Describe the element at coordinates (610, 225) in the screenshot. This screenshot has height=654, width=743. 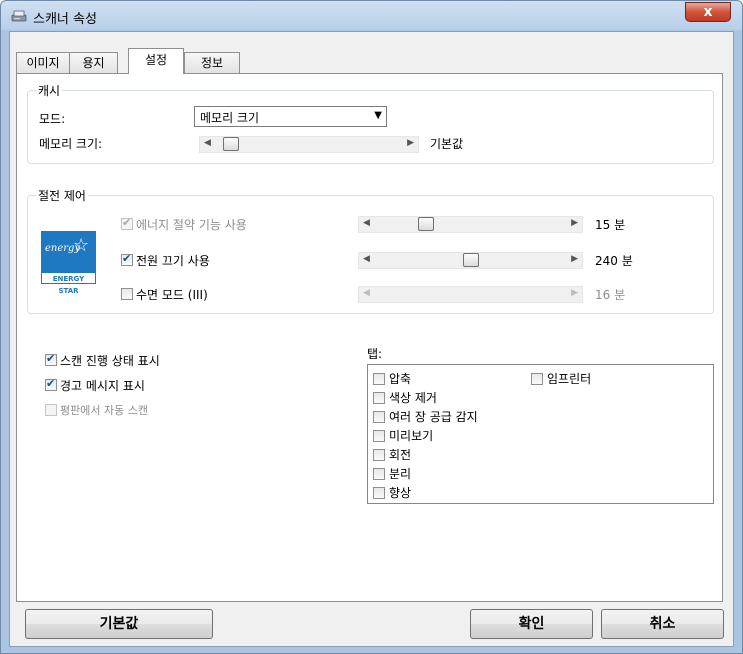
I see `energy-saving-value: 15 분` at that location.